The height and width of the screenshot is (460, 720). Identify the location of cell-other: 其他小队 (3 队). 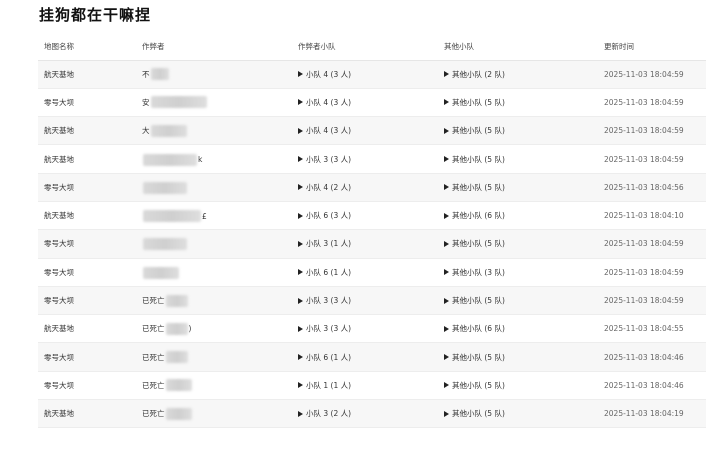
(518, 272).